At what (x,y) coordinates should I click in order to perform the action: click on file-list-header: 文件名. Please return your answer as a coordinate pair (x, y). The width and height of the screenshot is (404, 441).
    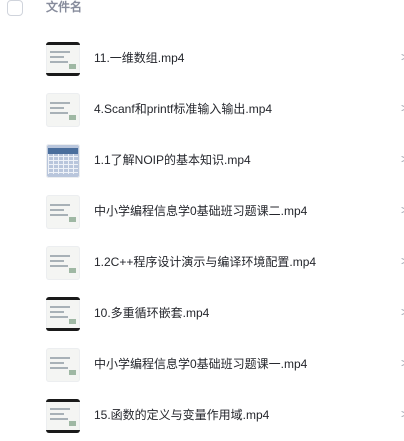
    Looking at the image, I should click on (202, 9).